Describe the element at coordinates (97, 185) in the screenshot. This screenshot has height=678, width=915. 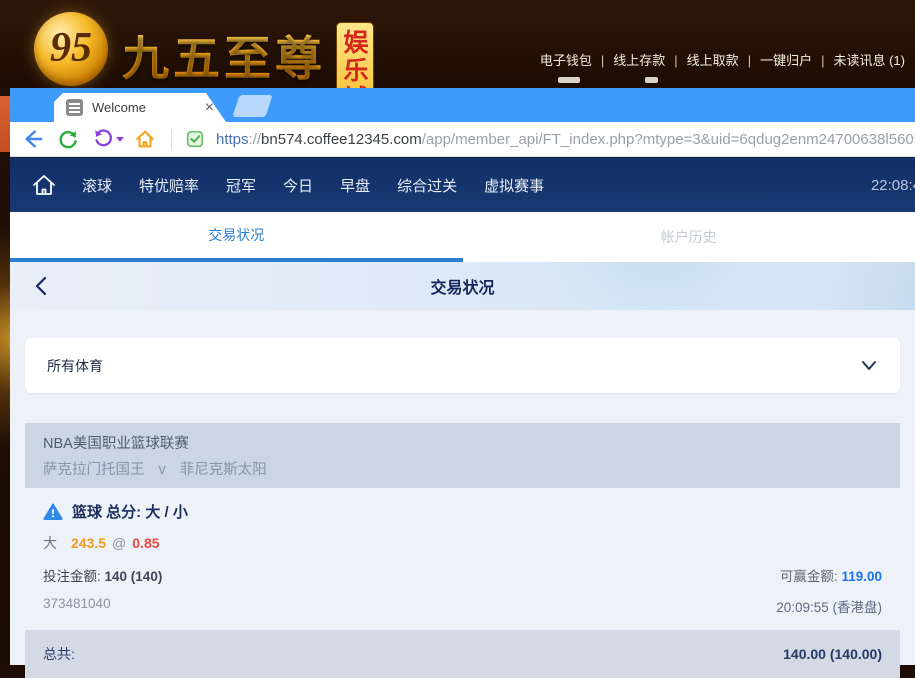
I see `nav-item-live: 滚球` at that location.